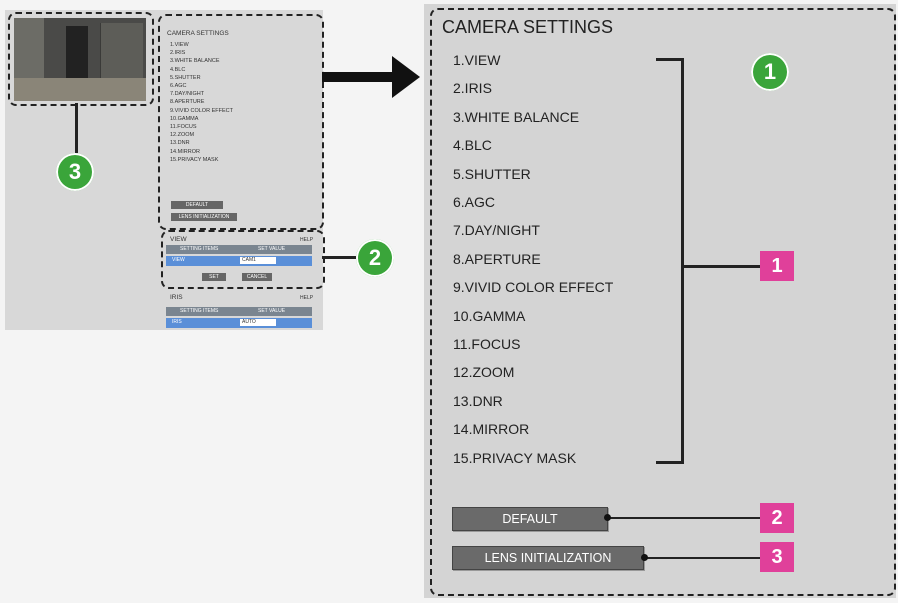 The width and height of the screenshot is (898, 603). What do you see at coordinates (670, 462) in the screenshot?
I see `bracket-bottom` at bounding box center [670, 462].